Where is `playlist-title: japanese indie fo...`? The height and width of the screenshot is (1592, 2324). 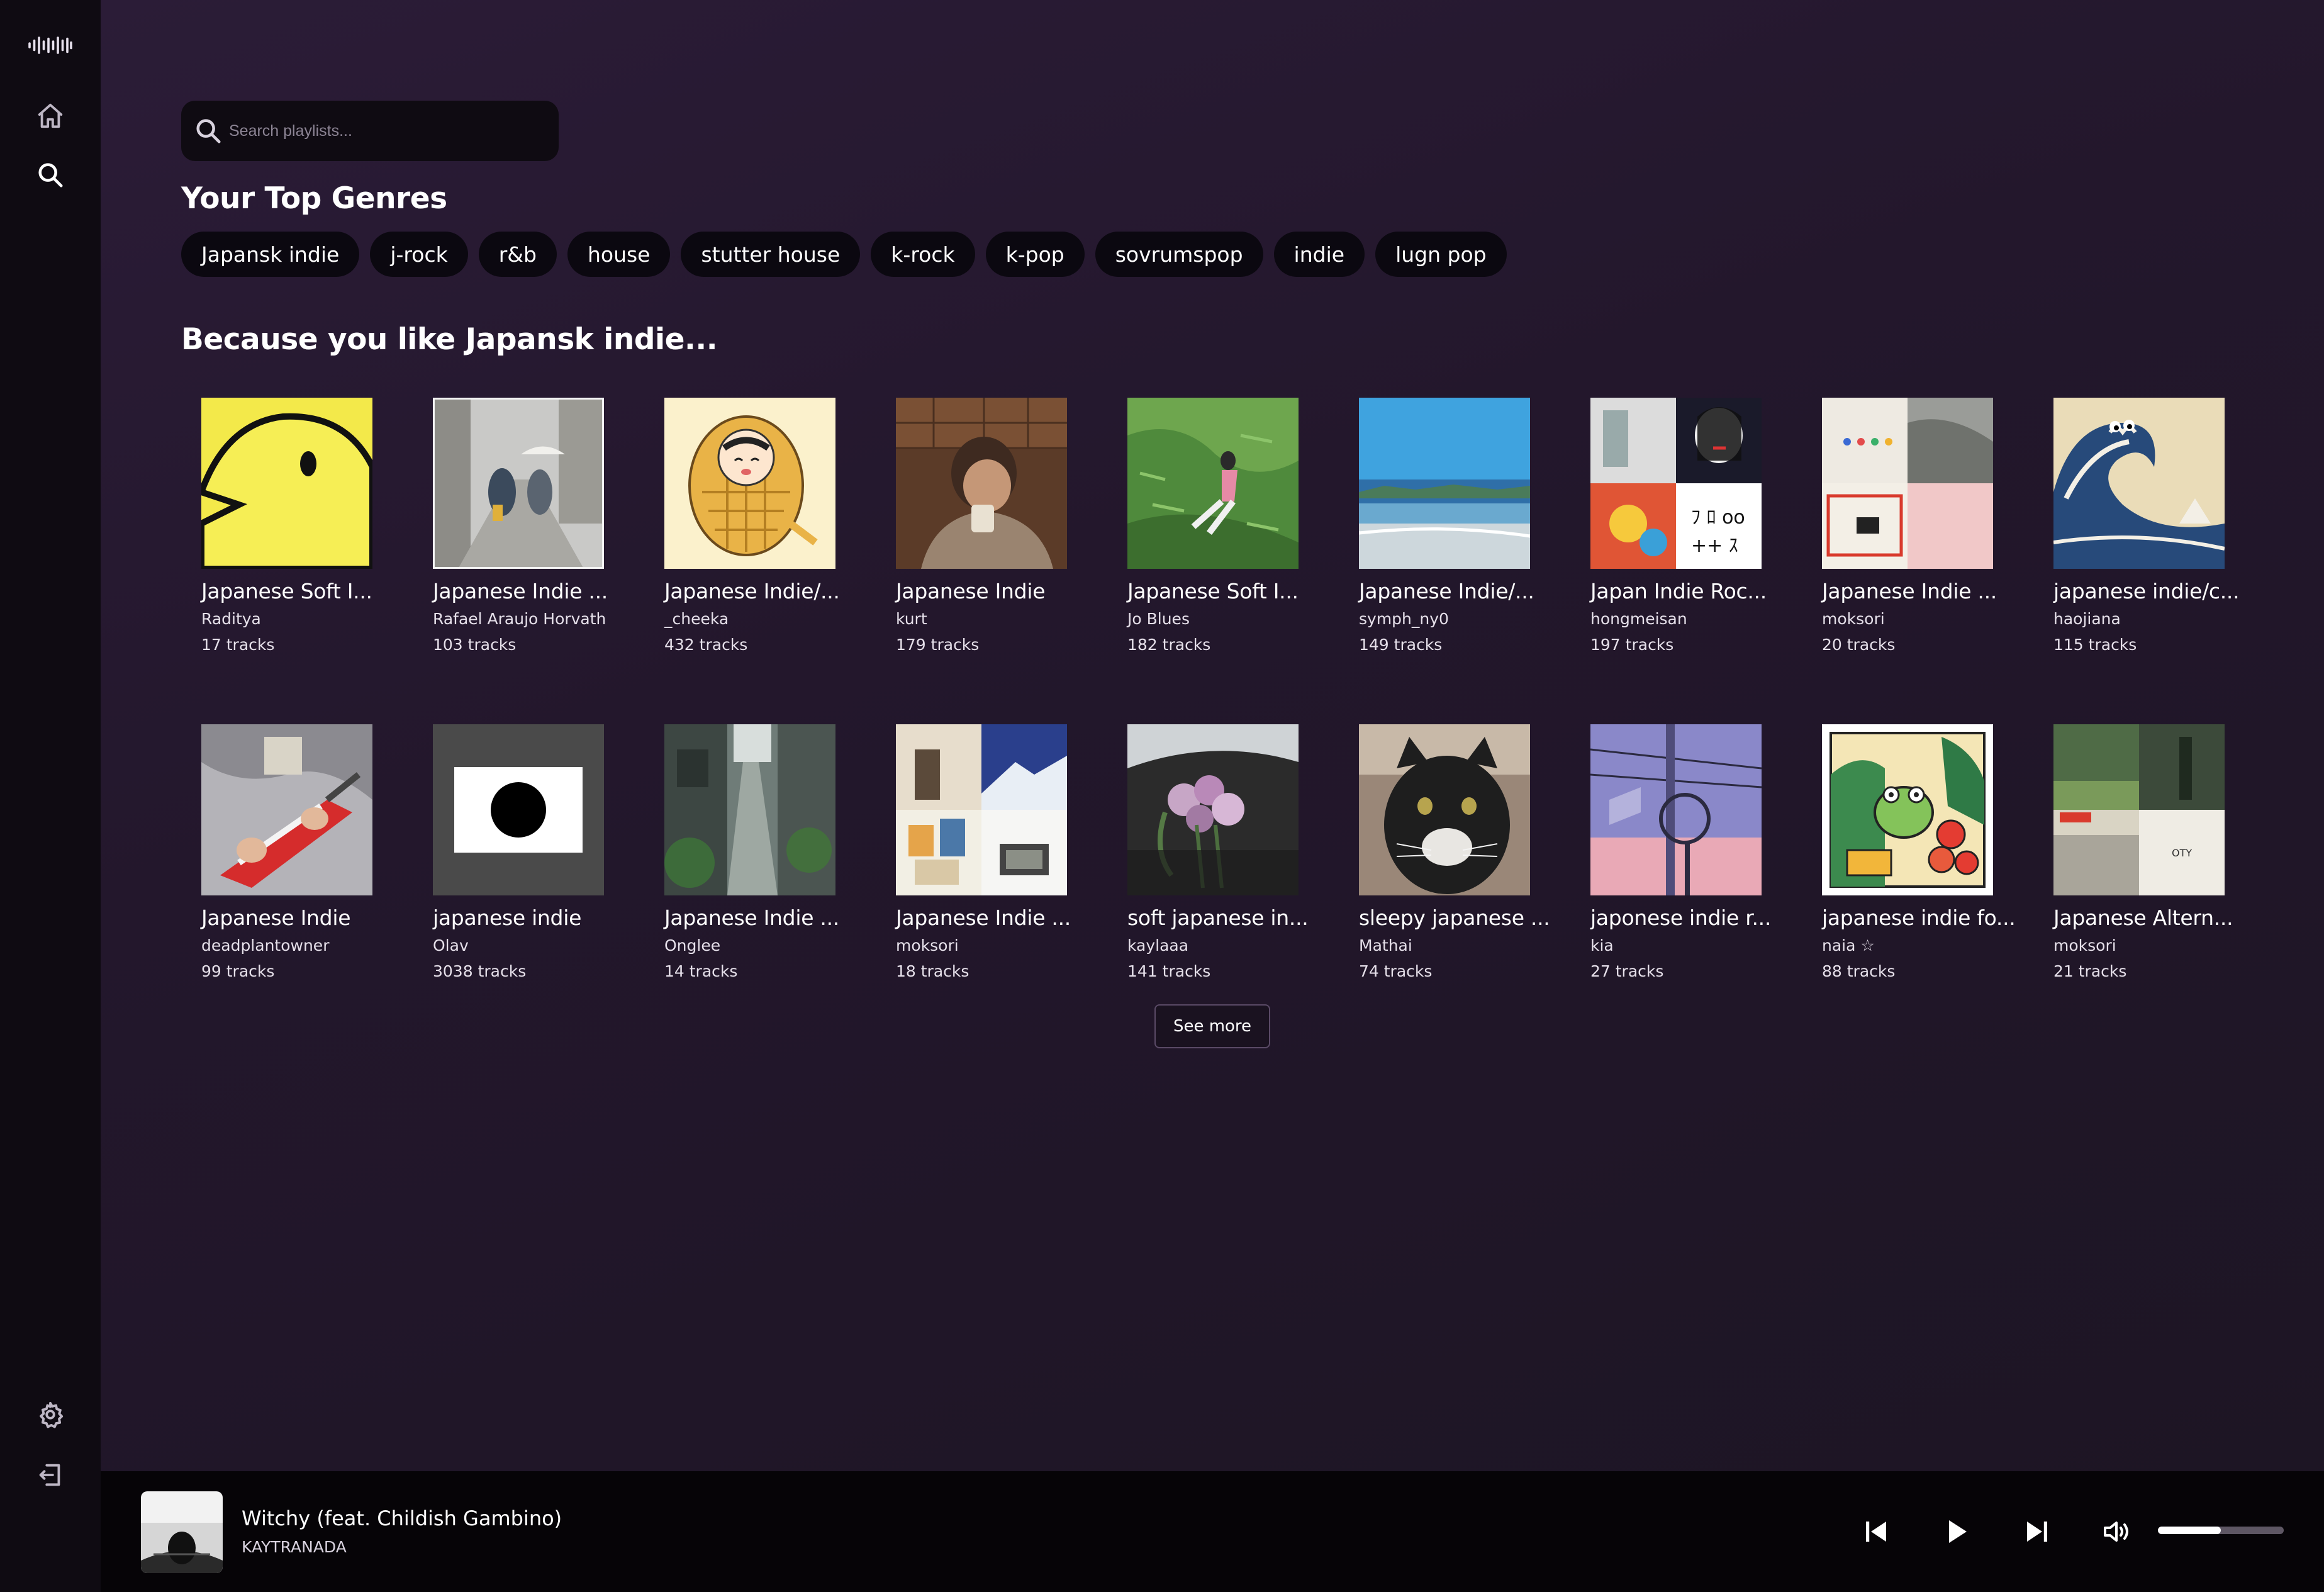
playlist-title: japanese indie fo... is located at coordinates (1919, 918).